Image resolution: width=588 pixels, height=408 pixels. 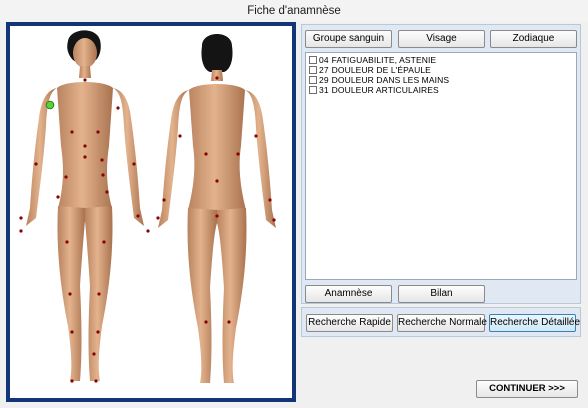 What do you see at coordinates (441, 90) in the screenshot?
I see `list-item: 31 DOULEUR ARTICULAIRES` at bounding box center [441, 90].